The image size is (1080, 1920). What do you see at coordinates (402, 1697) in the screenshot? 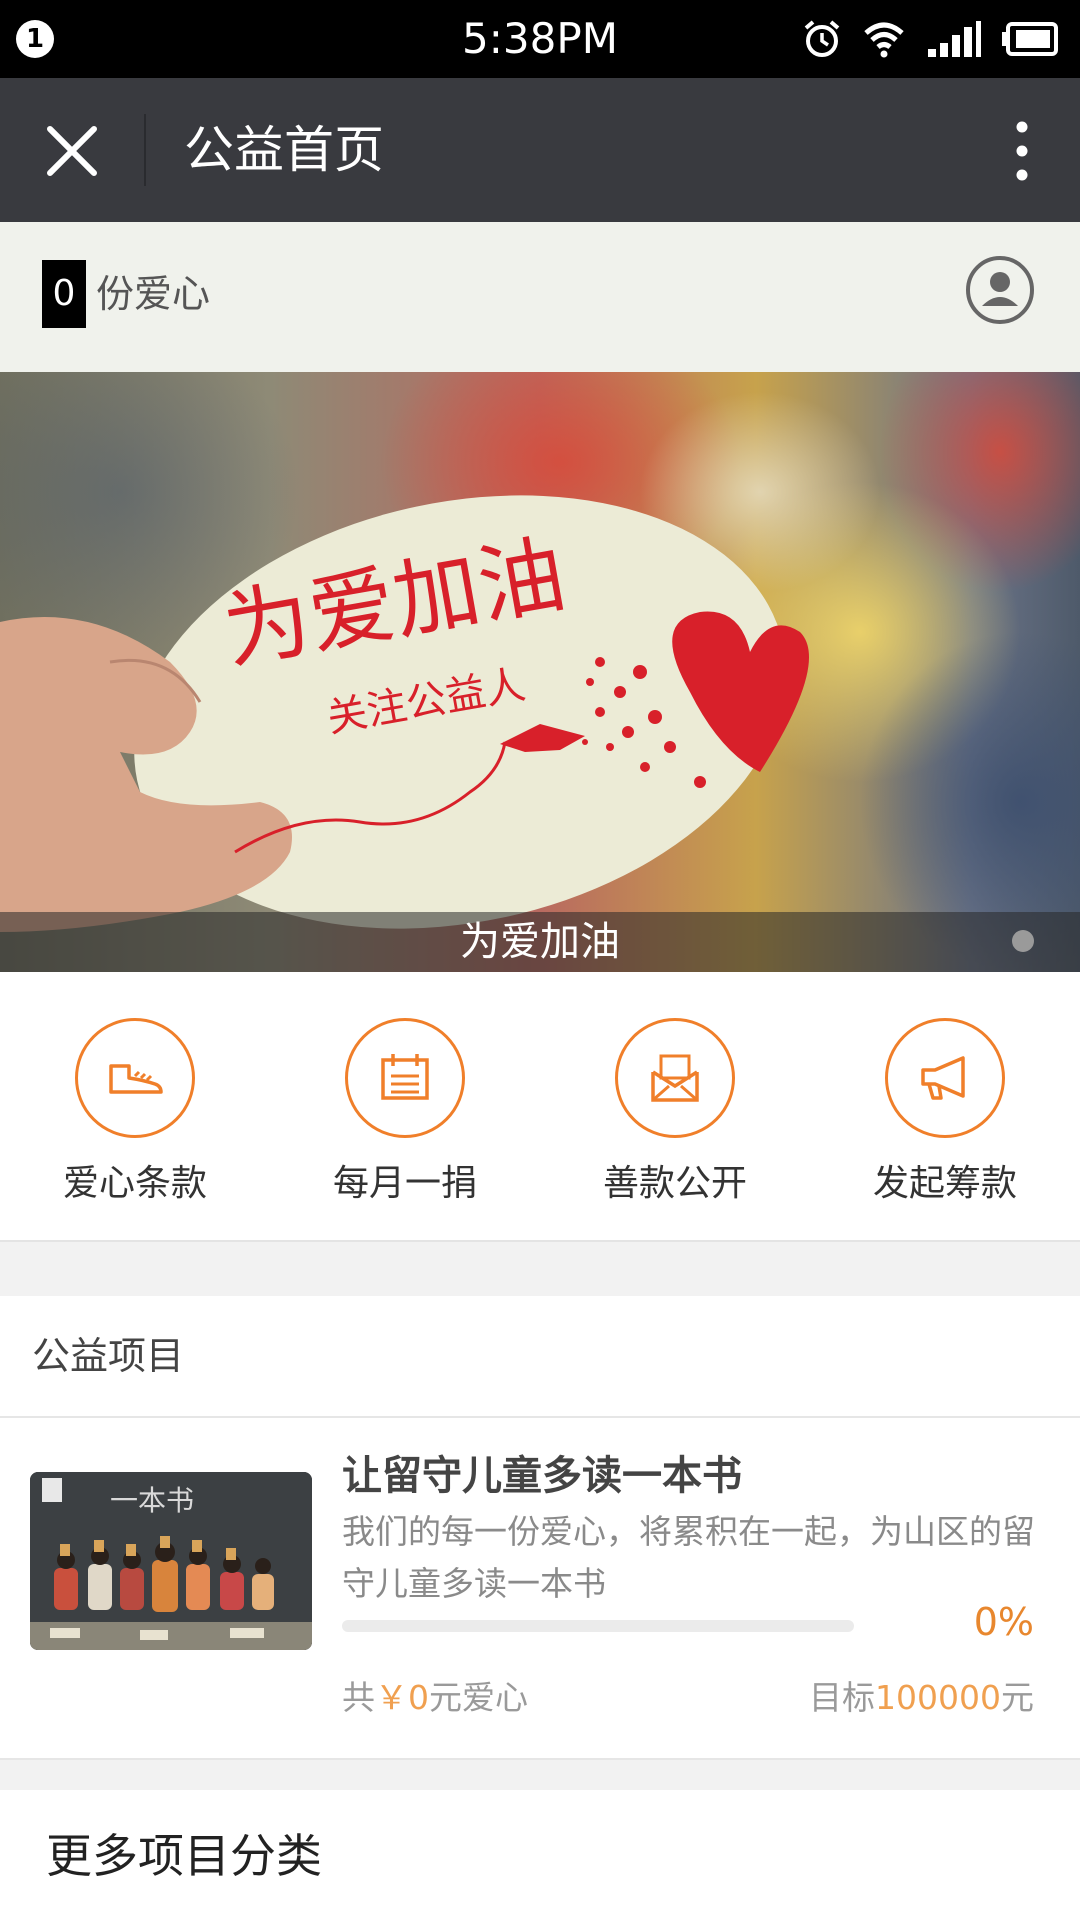
I see `raised-value: ￥0` at bounding box center [402, 1697].